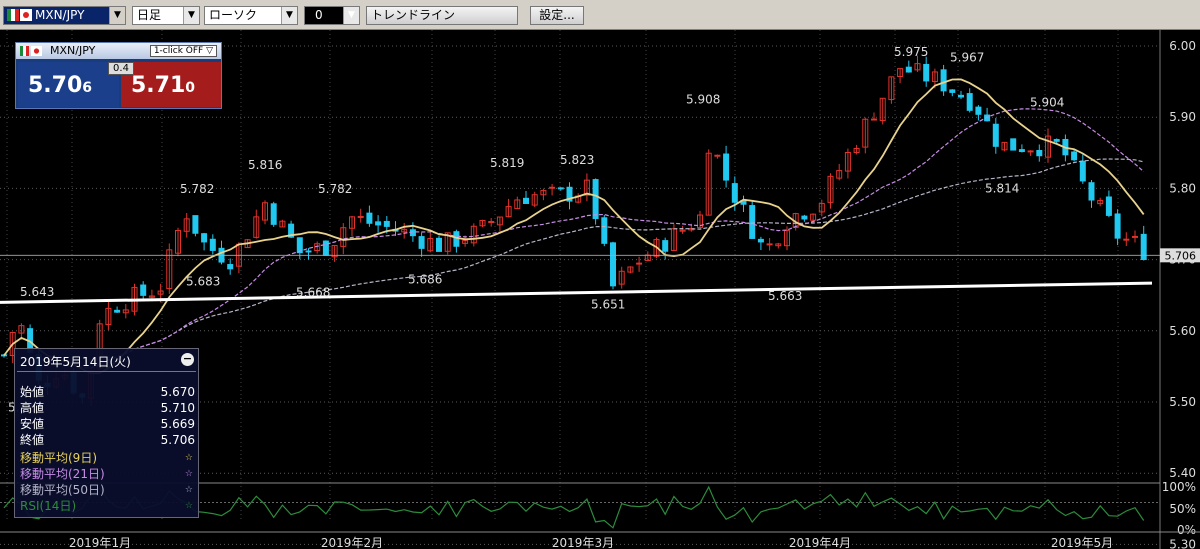  What do you see at coordinates (107, 458) in the screenshot?
I see `info-row-ma9: 移動平均(9日) ☆` at bounding box center [107, 458].